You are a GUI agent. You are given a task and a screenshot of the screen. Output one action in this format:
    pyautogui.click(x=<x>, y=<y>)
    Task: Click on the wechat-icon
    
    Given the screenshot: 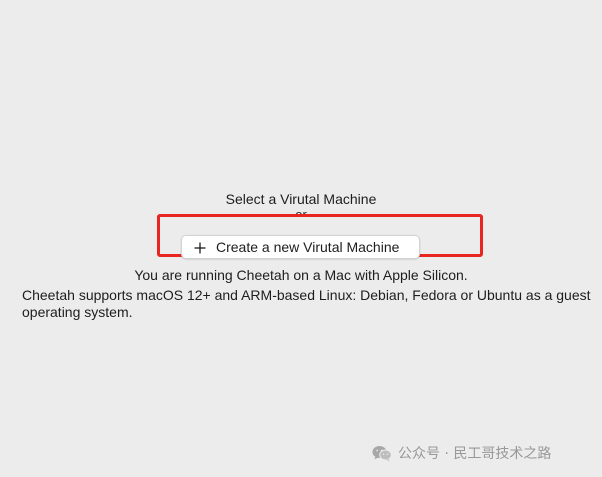 What is the action you would take?
    pyautogui.click(x=382, y=453)
    